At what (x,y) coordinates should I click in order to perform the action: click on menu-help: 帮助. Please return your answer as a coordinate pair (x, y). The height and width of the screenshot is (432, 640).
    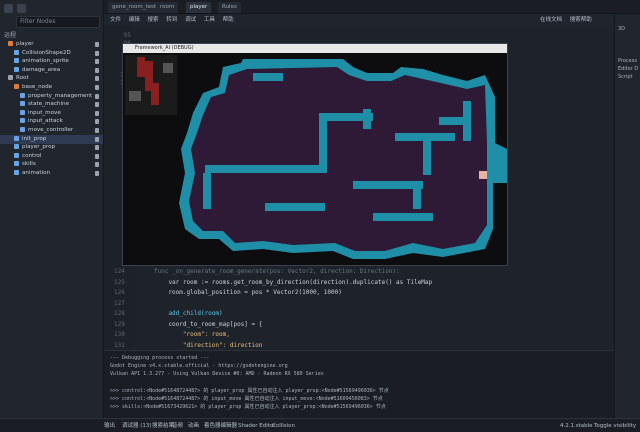
    Looking at the image, I should click on (228, 20).